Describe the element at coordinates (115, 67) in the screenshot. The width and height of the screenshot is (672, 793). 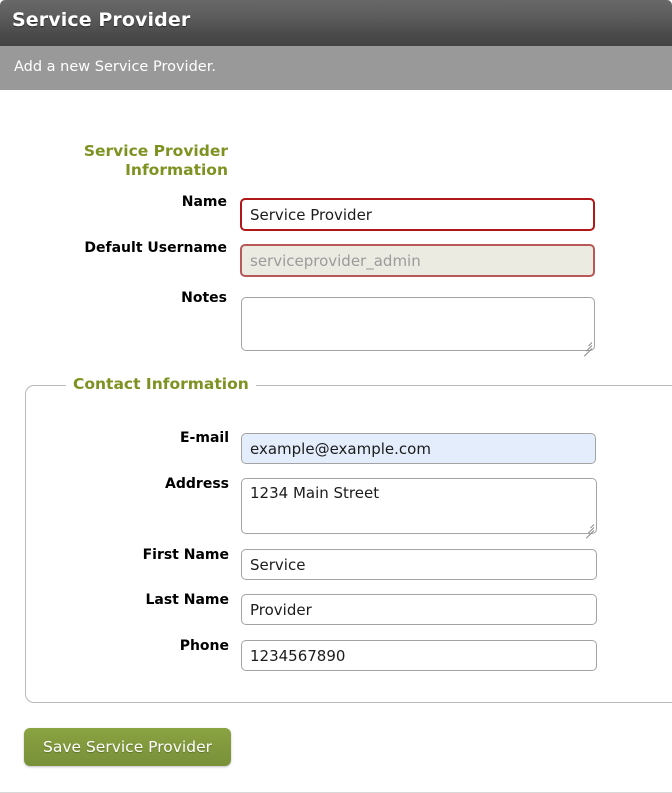
I see `page-subtitle: Add a new Service Provider.` at that location.